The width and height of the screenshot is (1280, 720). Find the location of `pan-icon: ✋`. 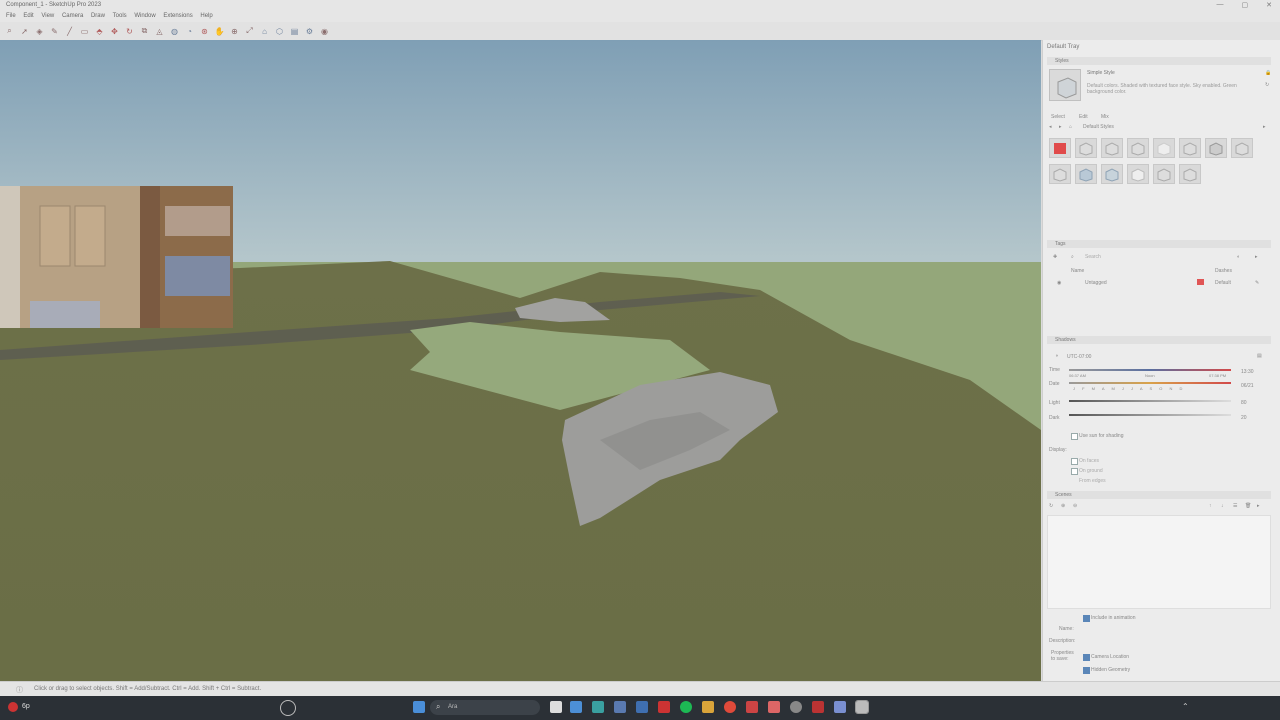

pan-icon: ✋ is located at coordinates (219, 31).